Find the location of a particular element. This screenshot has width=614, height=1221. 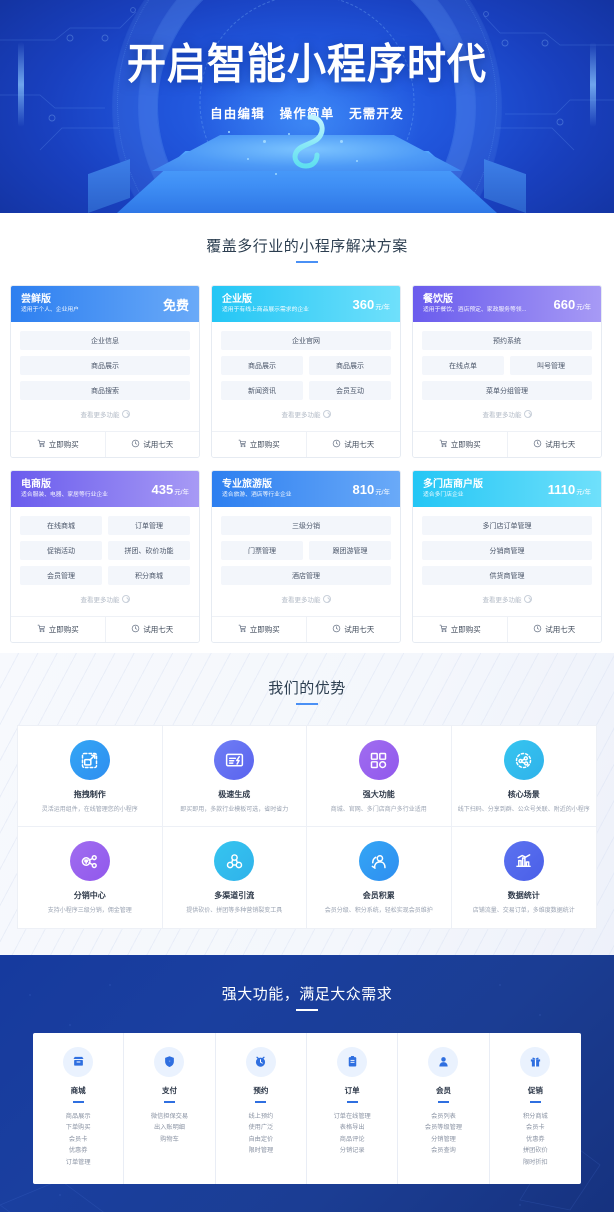

plan-feature: 跟团游管理 is located at coordinates (350, 550).